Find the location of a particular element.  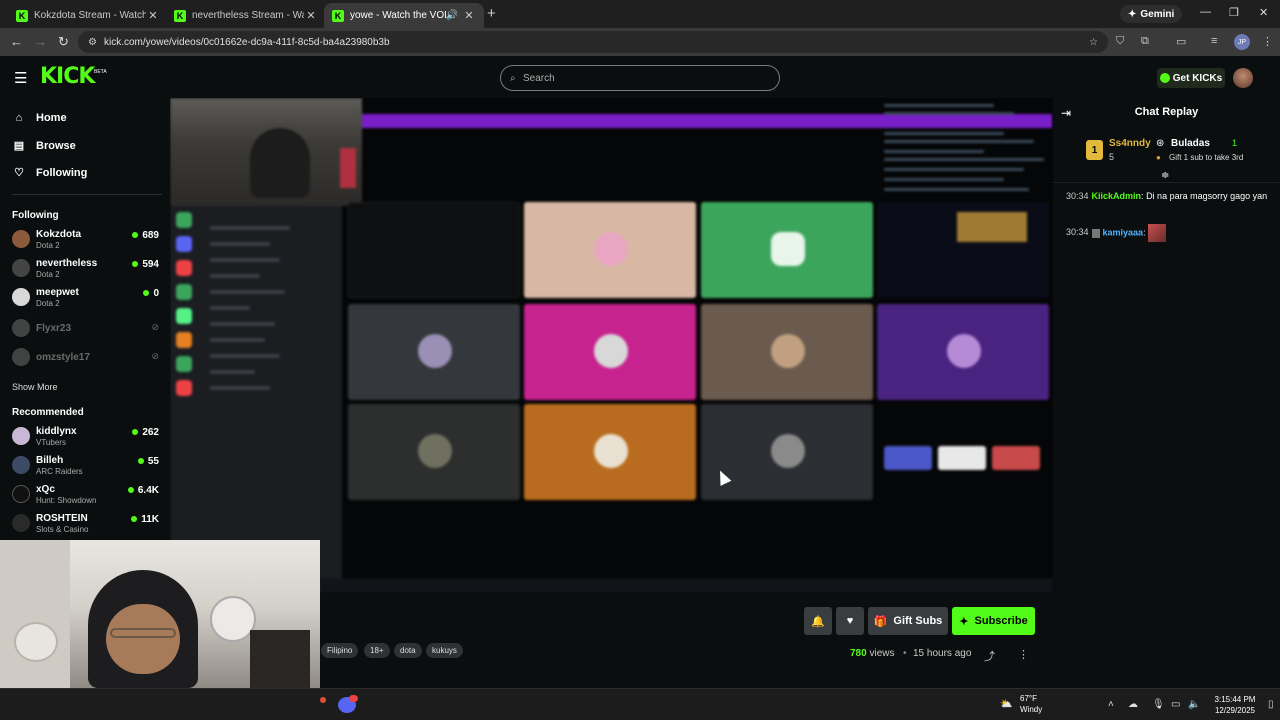

second-gifter-name: Buladas is located at coordinates (1190, 143).